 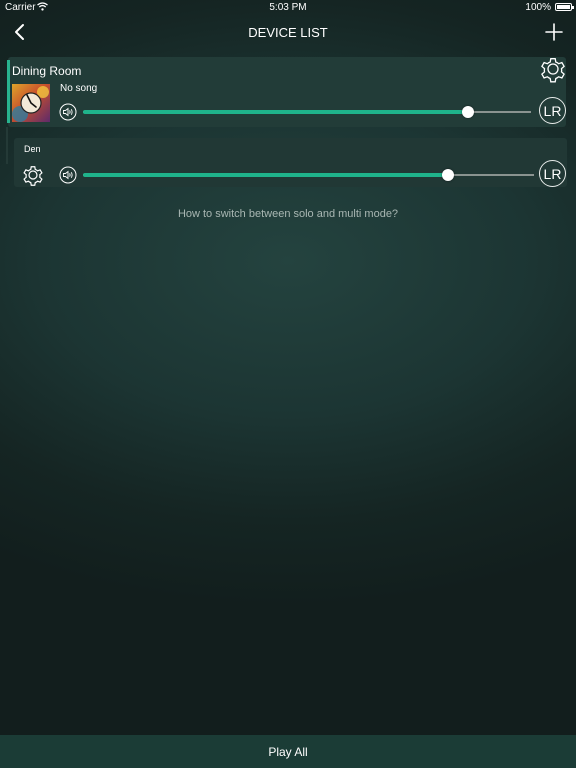 I want to click on group-connector, so click(x=7, y=145).